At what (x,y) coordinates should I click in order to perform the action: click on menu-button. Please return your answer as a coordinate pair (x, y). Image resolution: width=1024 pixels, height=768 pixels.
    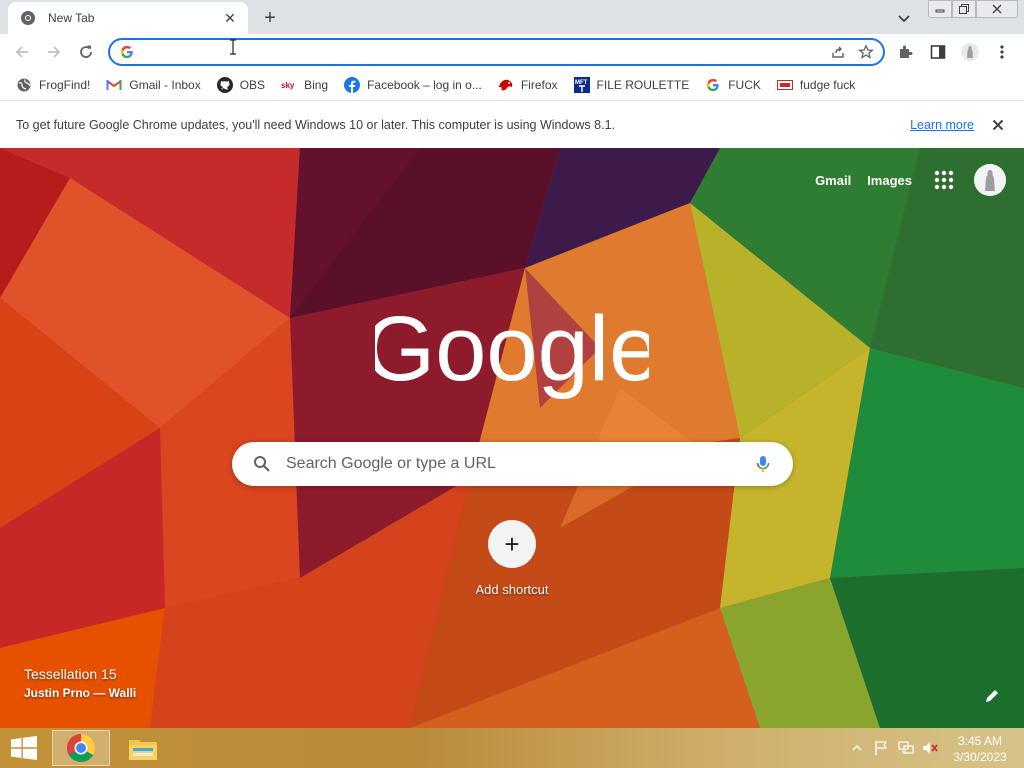
    Looking at the image, I should click on (1002, 52).